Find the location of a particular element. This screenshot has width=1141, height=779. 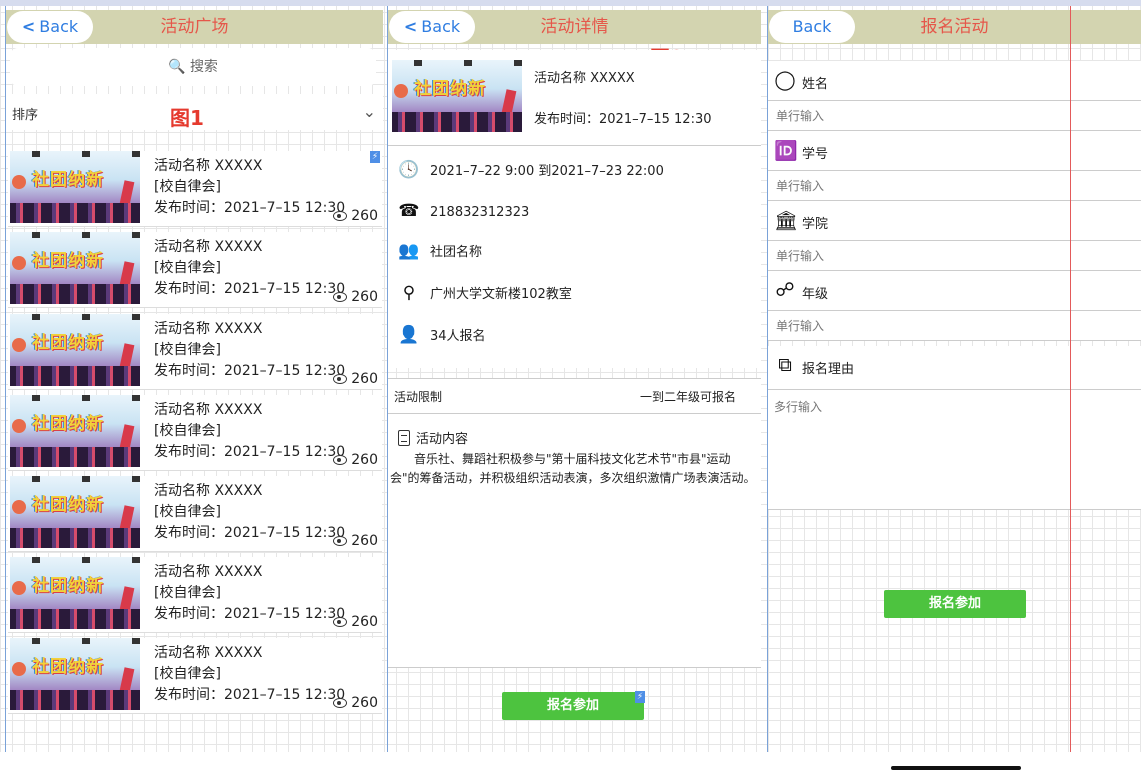

home-indicator is located at coordinates (956, 768).